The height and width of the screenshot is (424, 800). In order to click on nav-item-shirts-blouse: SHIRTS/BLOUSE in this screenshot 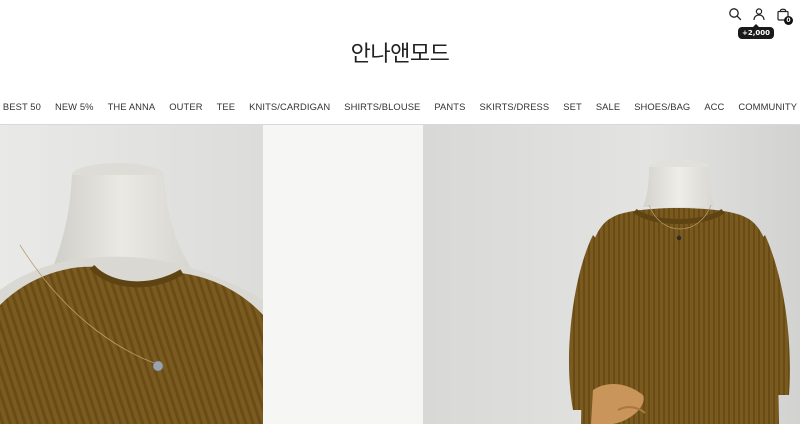, I will do `click(382, 106)`.